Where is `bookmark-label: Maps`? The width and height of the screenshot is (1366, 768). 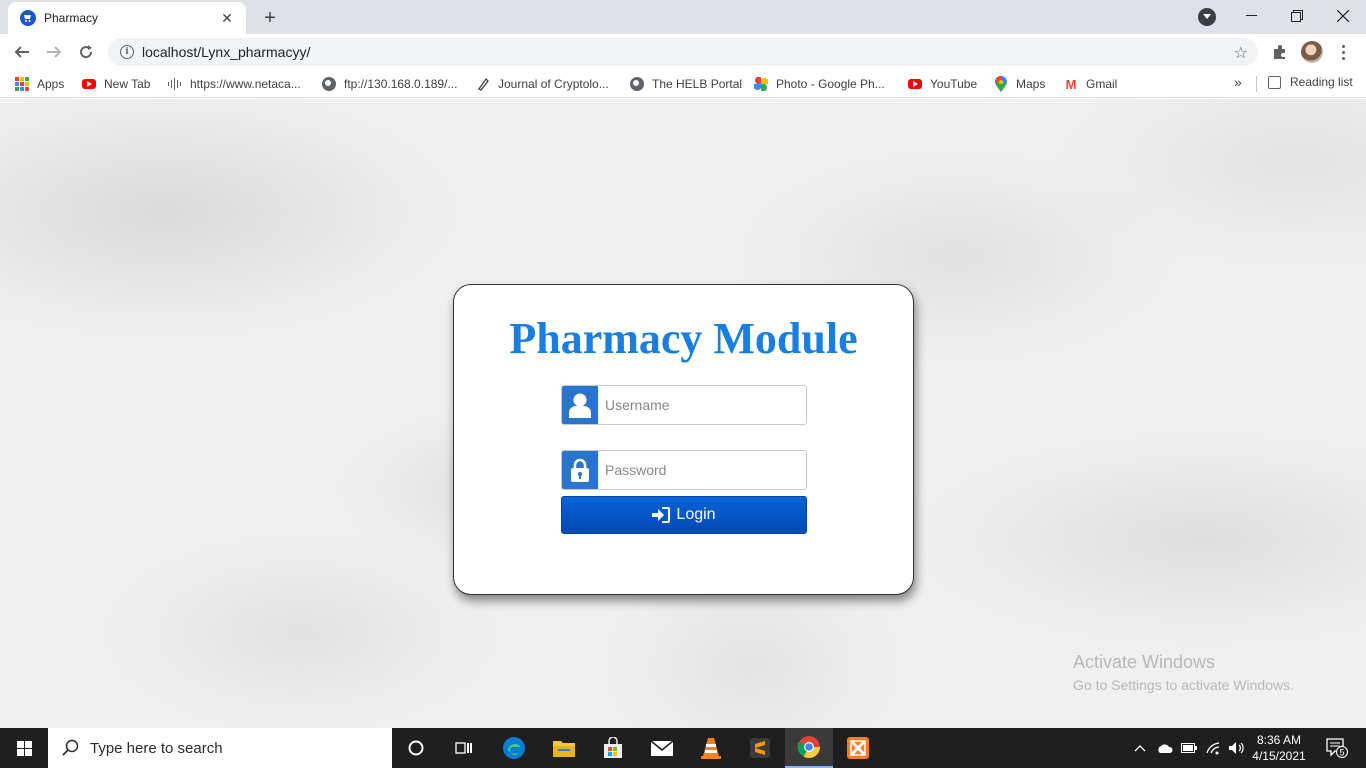 bookmark-label: Maps is located at coordinates (1031, 84).